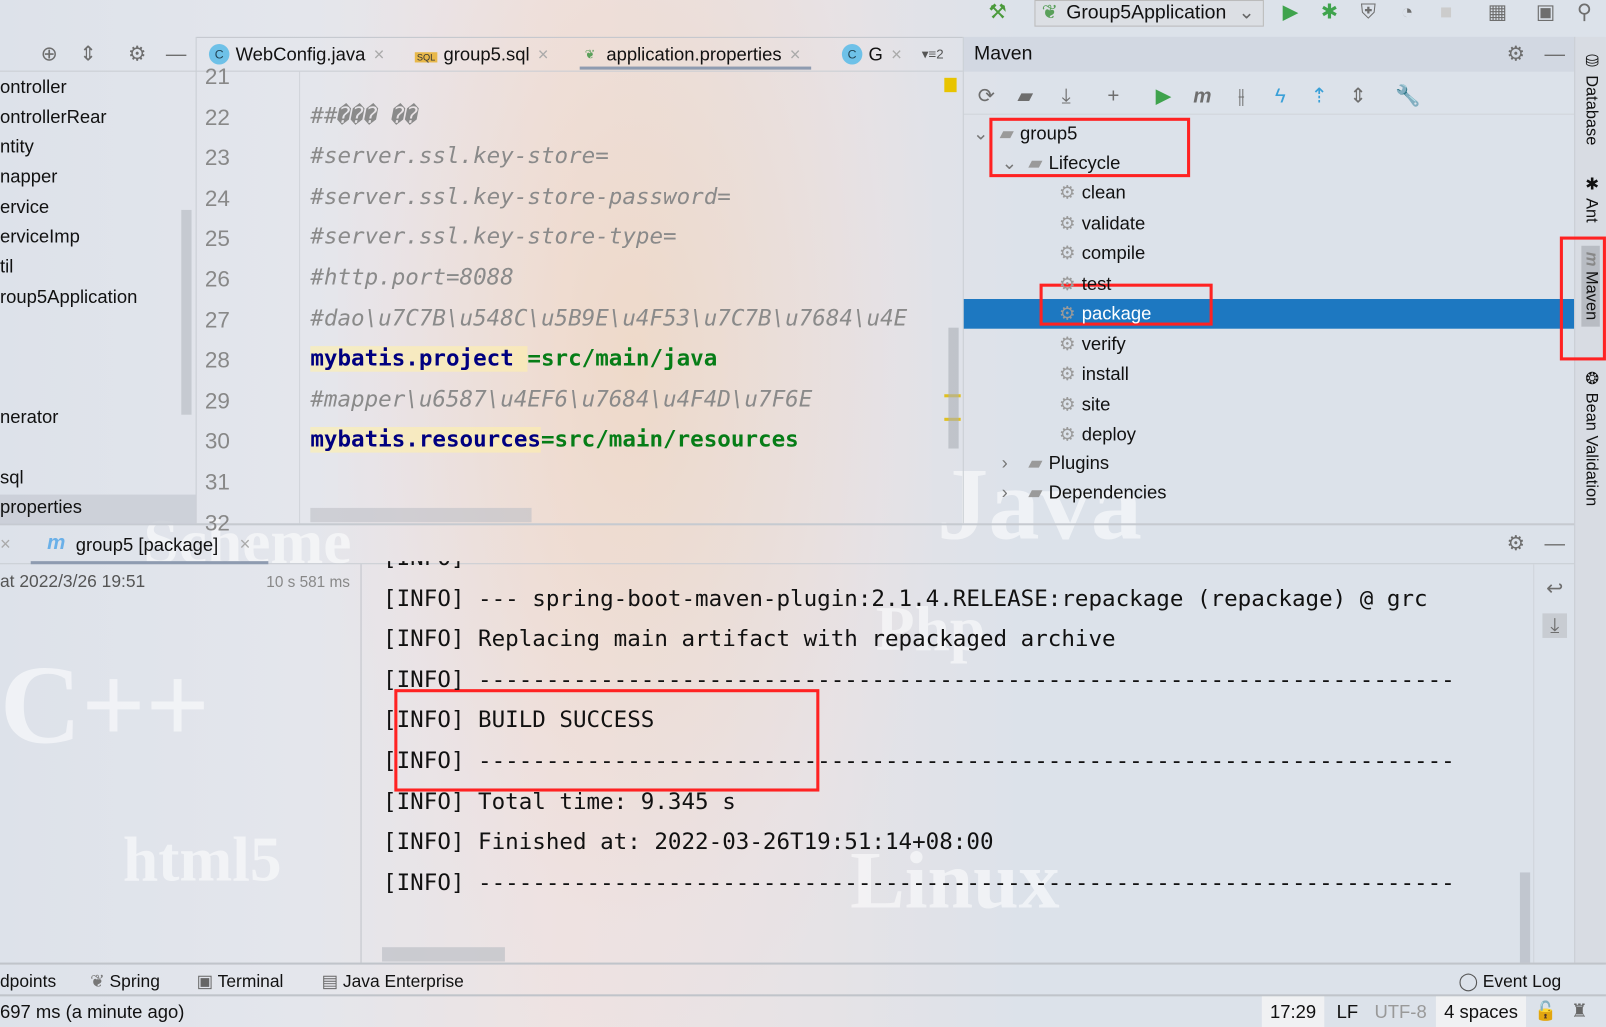 Image resolution: width=1606 pixels, height=1027 pixels. What do you see at coordinates (1094, 375) in the screenshot?
I see `maven-goal-install: ⚙ install` at bounding box center [1094, 375].